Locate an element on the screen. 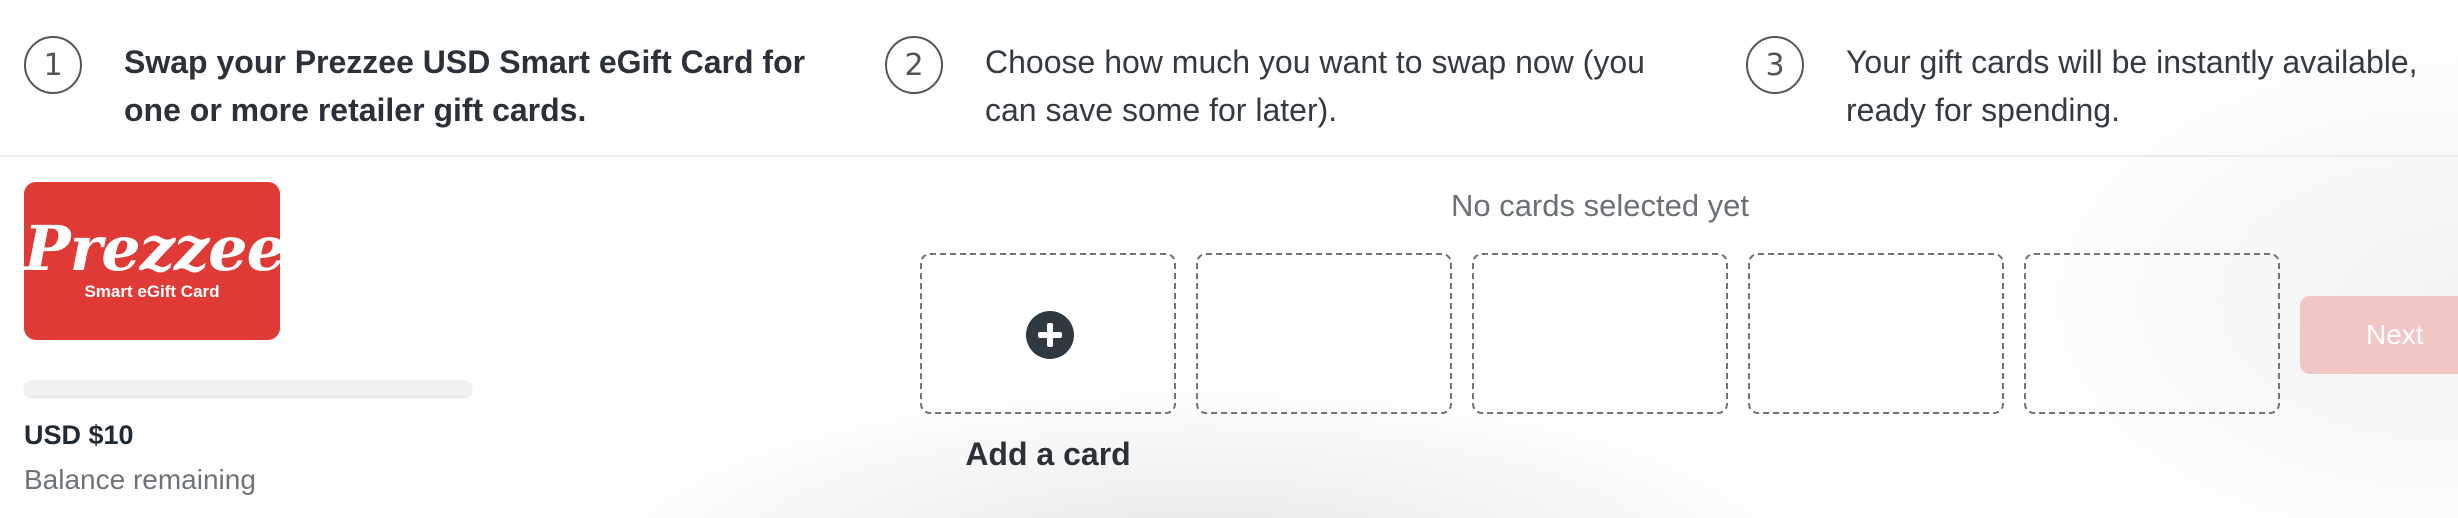  empty-selection-message: No cards selected yet is located at coordinates (1600, 205).